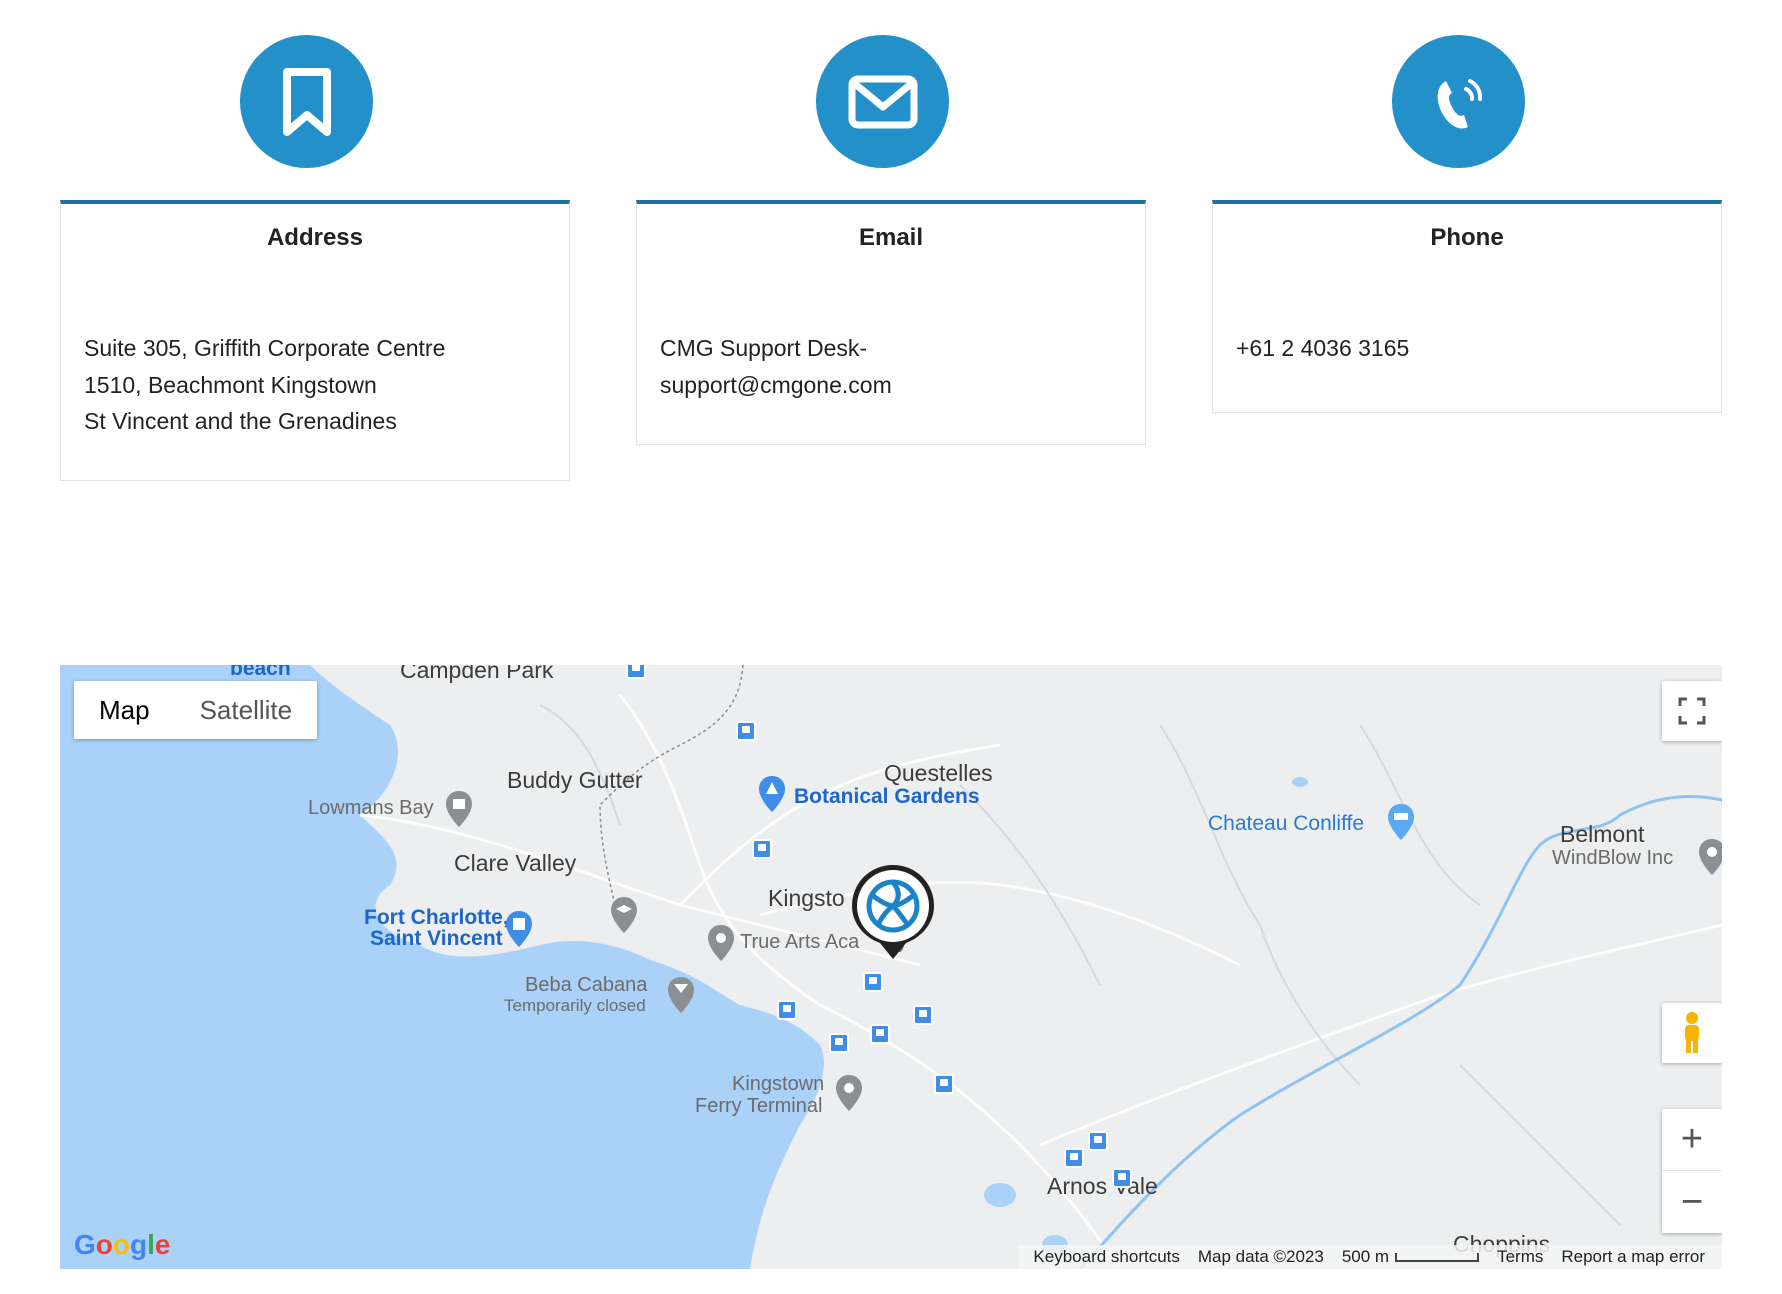 This screenshot has width=1782, height=1294. What do you see at coordinates (575, 1005) in the screenshot?
I see `map-label-temporarily-closed: Temporarily closed` at bounding box center [575, 1005].